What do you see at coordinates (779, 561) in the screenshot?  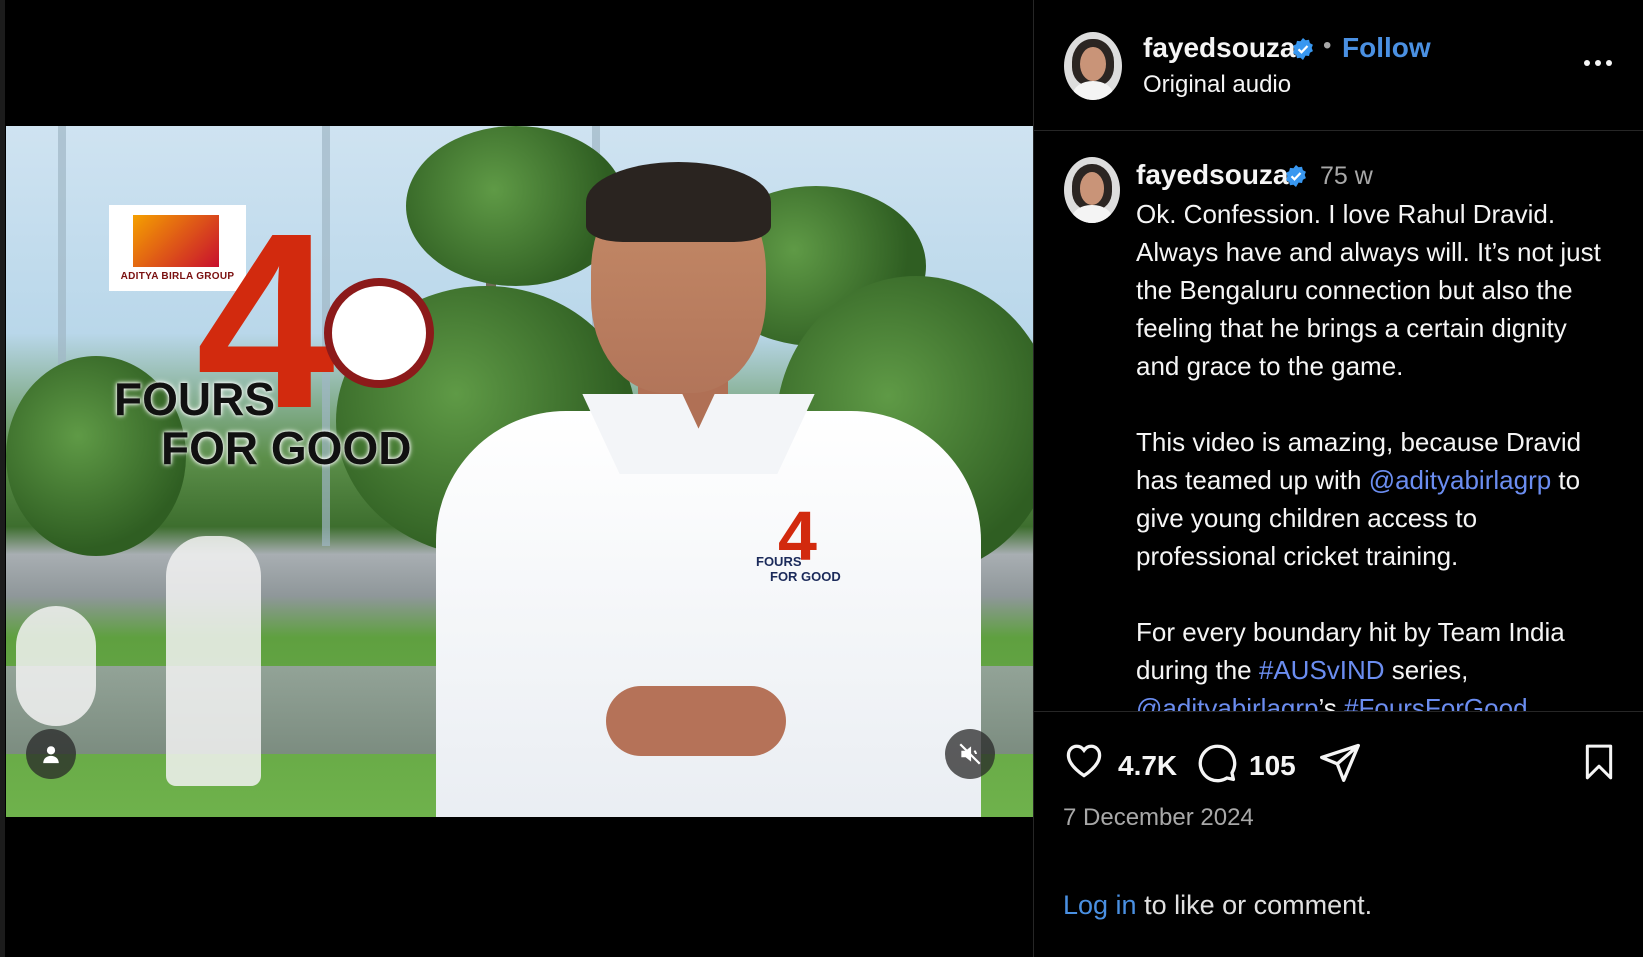 I see `shirt-logo-line1: FOURS` at bounding box center [779, 561].